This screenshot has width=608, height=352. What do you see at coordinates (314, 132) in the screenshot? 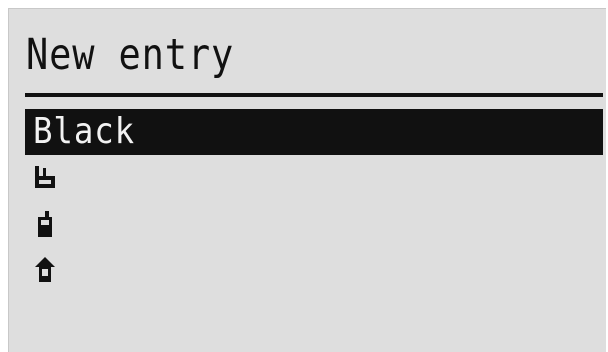
I see `list-item-black: Black` at bounding box center [314, 132].